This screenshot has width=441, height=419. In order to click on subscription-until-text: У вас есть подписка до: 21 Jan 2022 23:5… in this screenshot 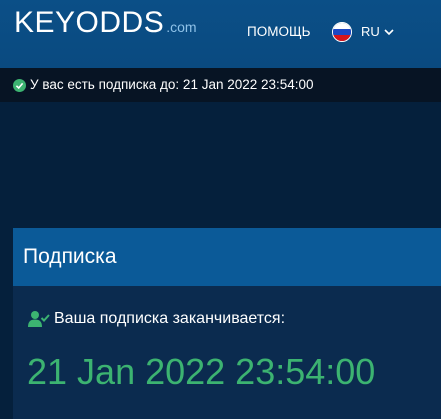, I will do `click(172, 84)`.